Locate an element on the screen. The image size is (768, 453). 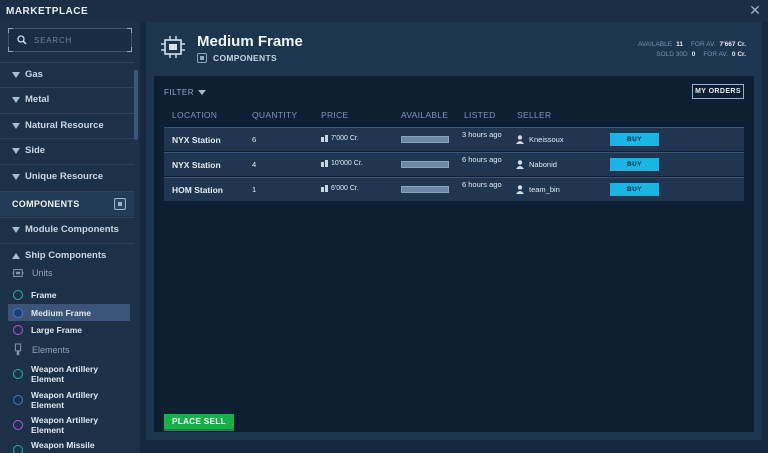
column-price: PRICE is located at coordinates (334, 115).